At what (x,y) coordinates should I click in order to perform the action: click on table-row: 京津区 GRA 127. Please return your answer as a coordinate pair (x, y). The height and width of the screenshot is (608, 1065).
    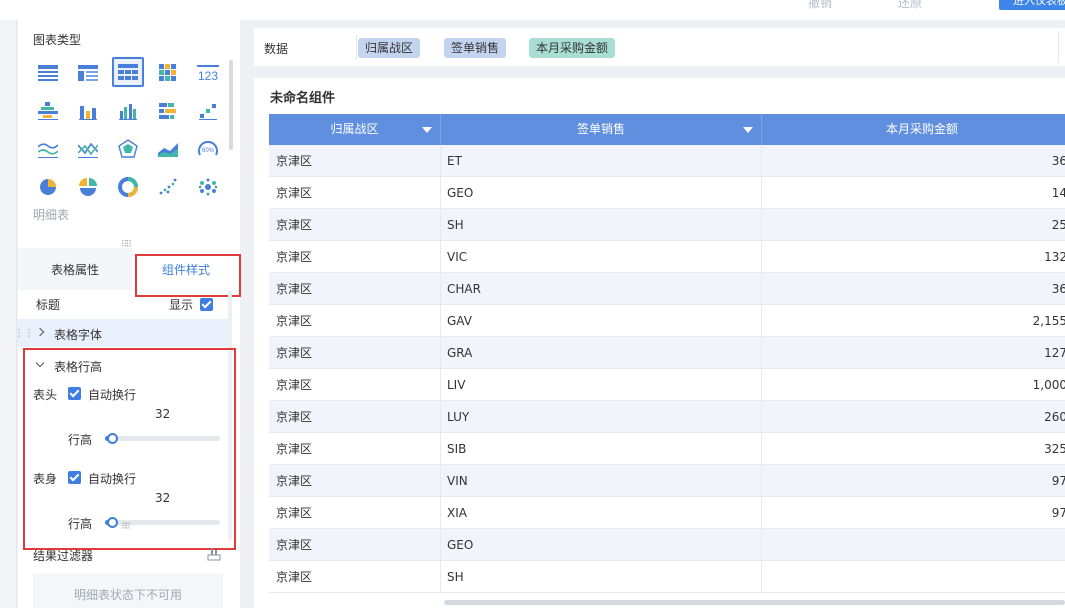
    Looking at the image, I should click on (667, 353).